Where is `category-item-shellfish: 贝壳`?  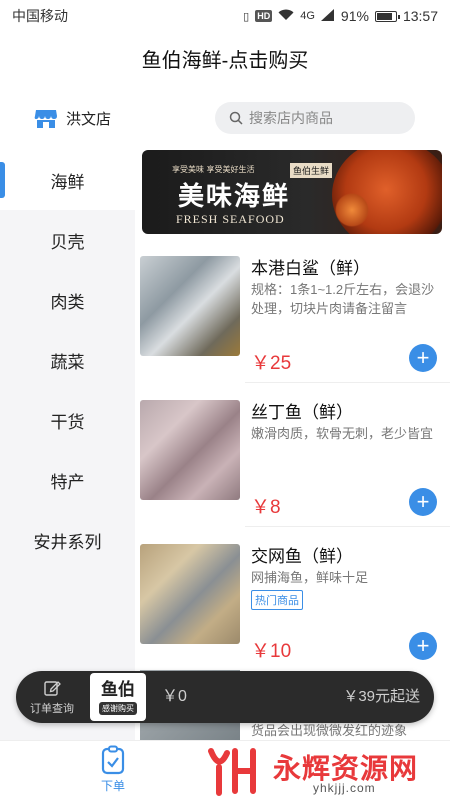 category-item-shellfish: 贝壳 is located at coordinates (67, 240).